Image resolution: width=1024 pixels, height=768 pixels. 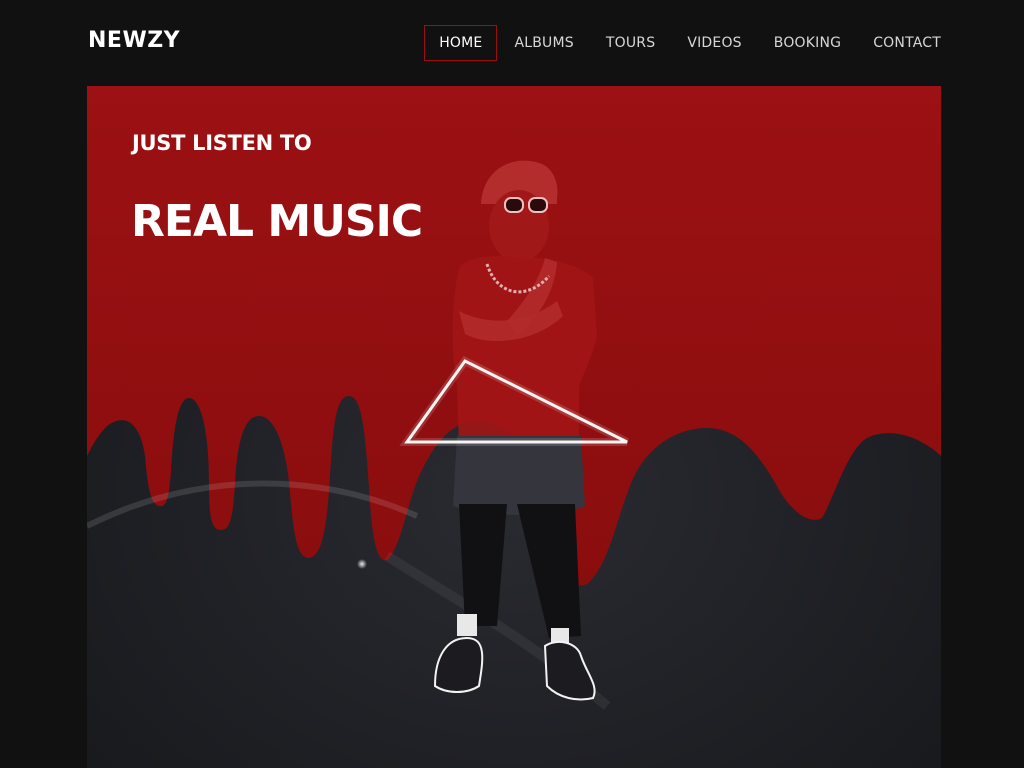 What do you see at coordinates (714, 43) in the screenshot?
I see `nav-videos: VIDEOS` at bounding box center [714, 43].